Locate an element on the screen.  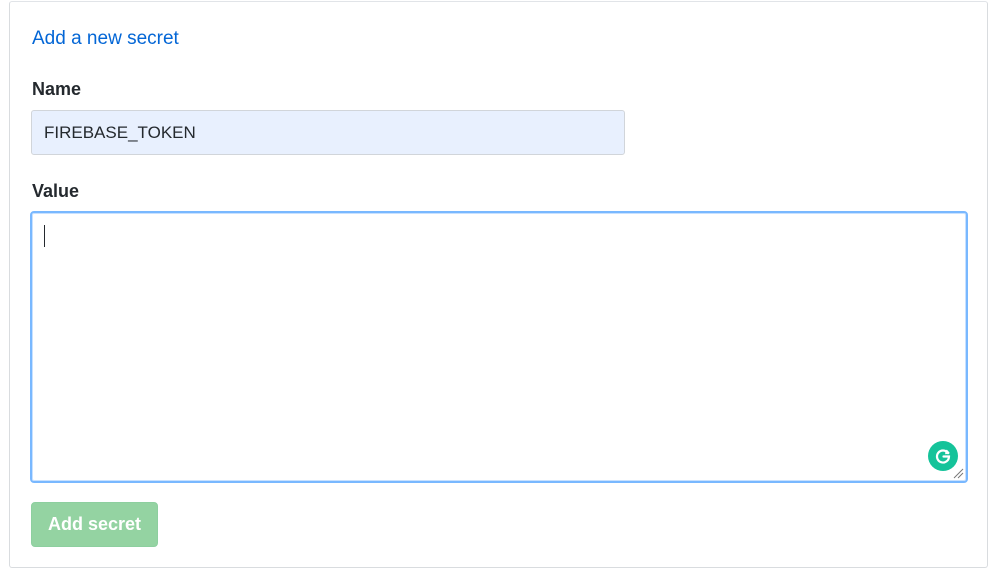
add-secret-button: Add secret is located at coordinates (94, 524).